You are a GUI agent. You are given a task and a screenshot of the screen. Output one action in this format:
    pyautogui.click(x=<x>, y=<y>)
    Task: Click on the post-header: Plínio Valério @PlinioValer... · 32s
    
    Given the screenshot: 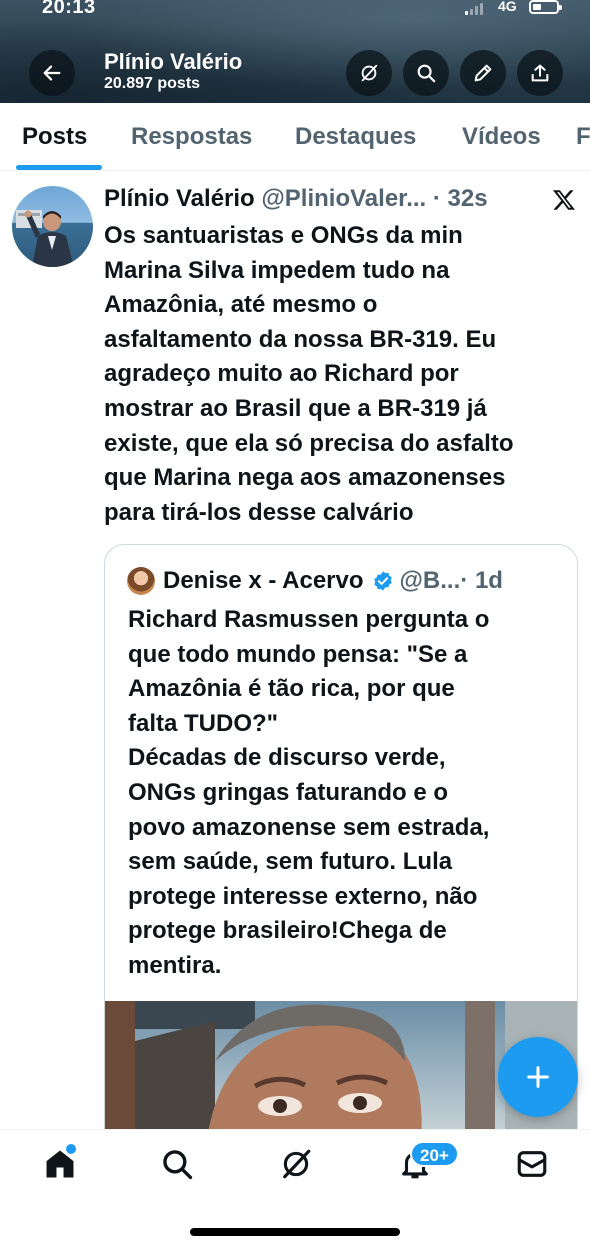 What is the action you would take?
    pyautogui.click(x=296, y=199)
    